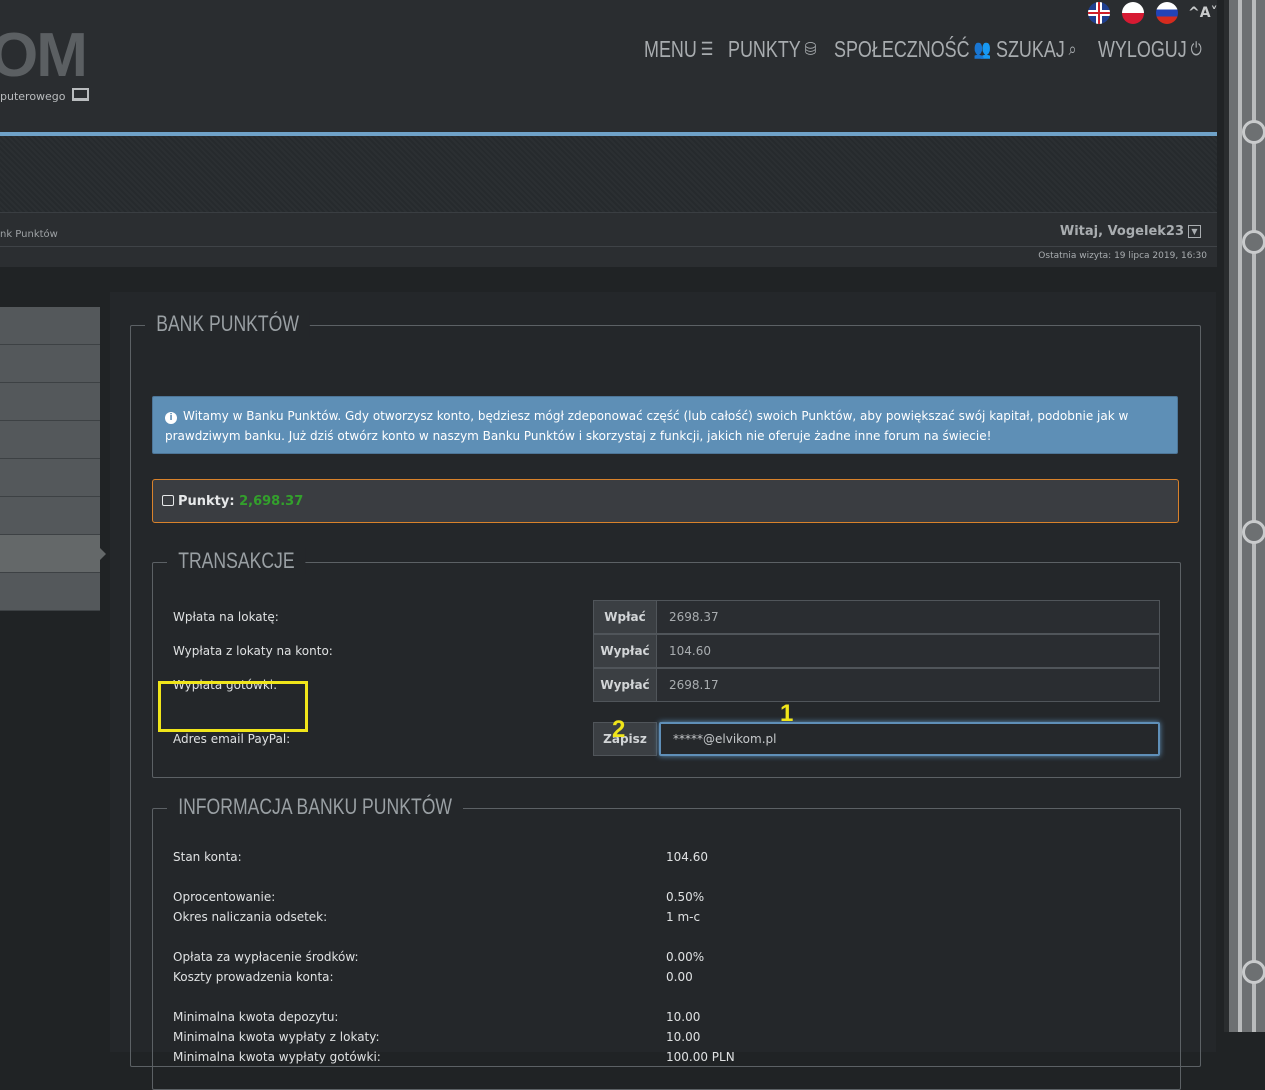  I want to click on info-label: Oprocentowanie:, so click(224, 897).